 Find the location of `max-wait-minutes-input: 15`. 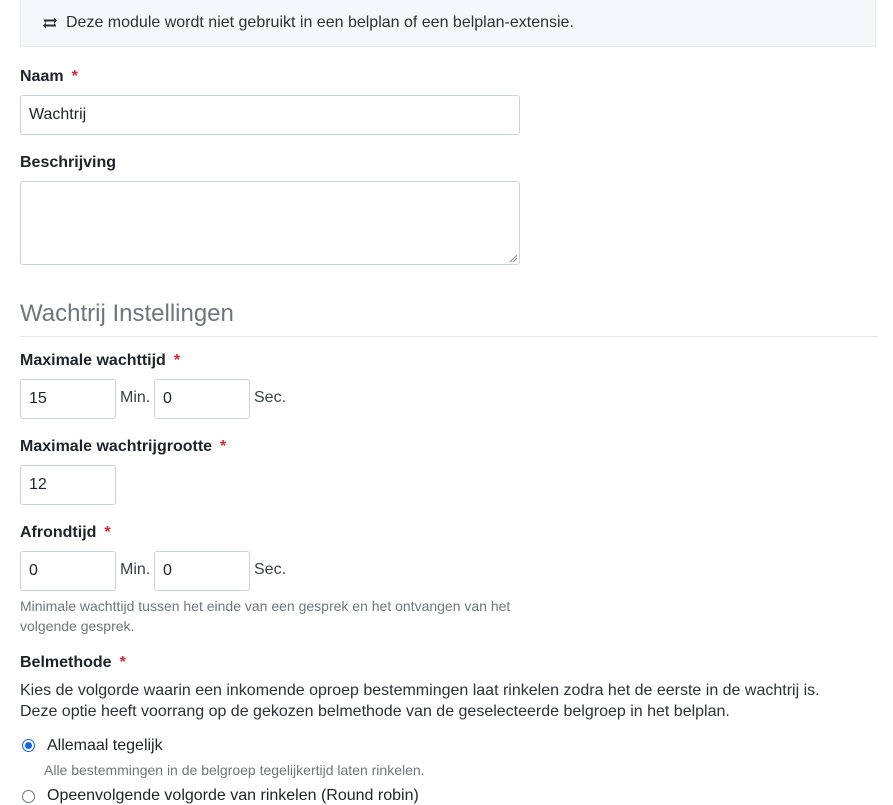

max-wait-minutes-input: 15 is located at coordinates (68, 399).